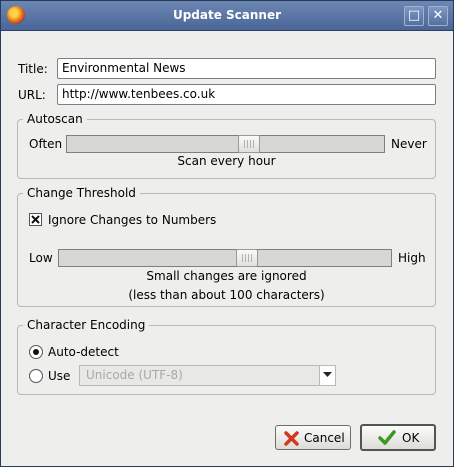 The image size is (454, 467). I want to click on autoscan-heading: Autoscan, so click(55, 119).